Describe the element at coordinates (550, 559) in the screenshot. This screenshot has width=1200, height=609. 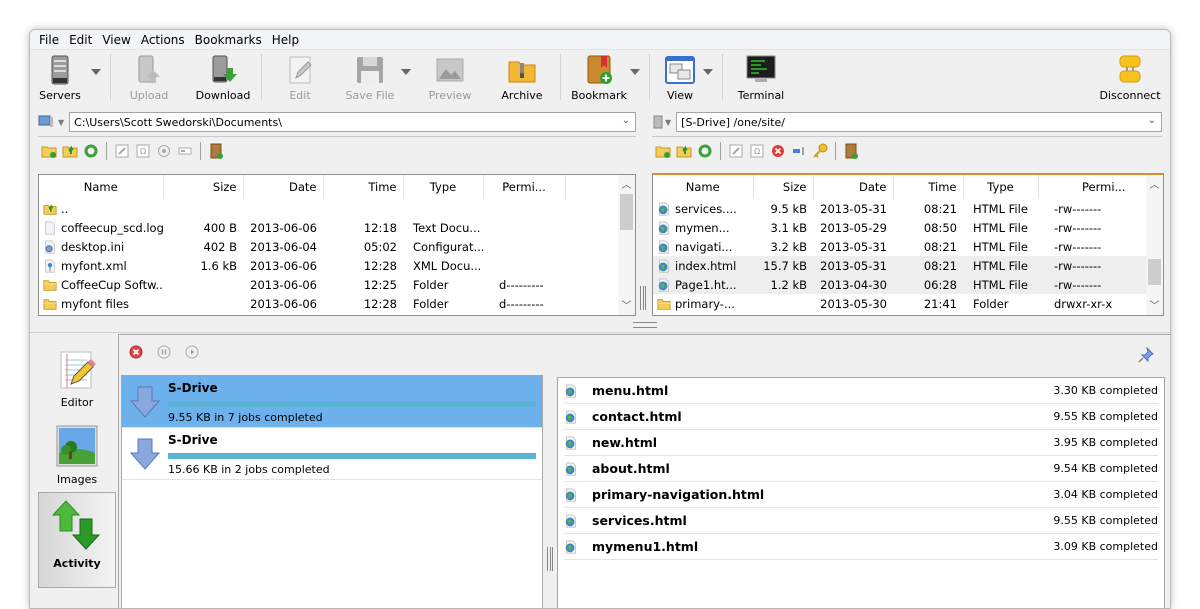
I see `activity-splitter-handle` at that location.